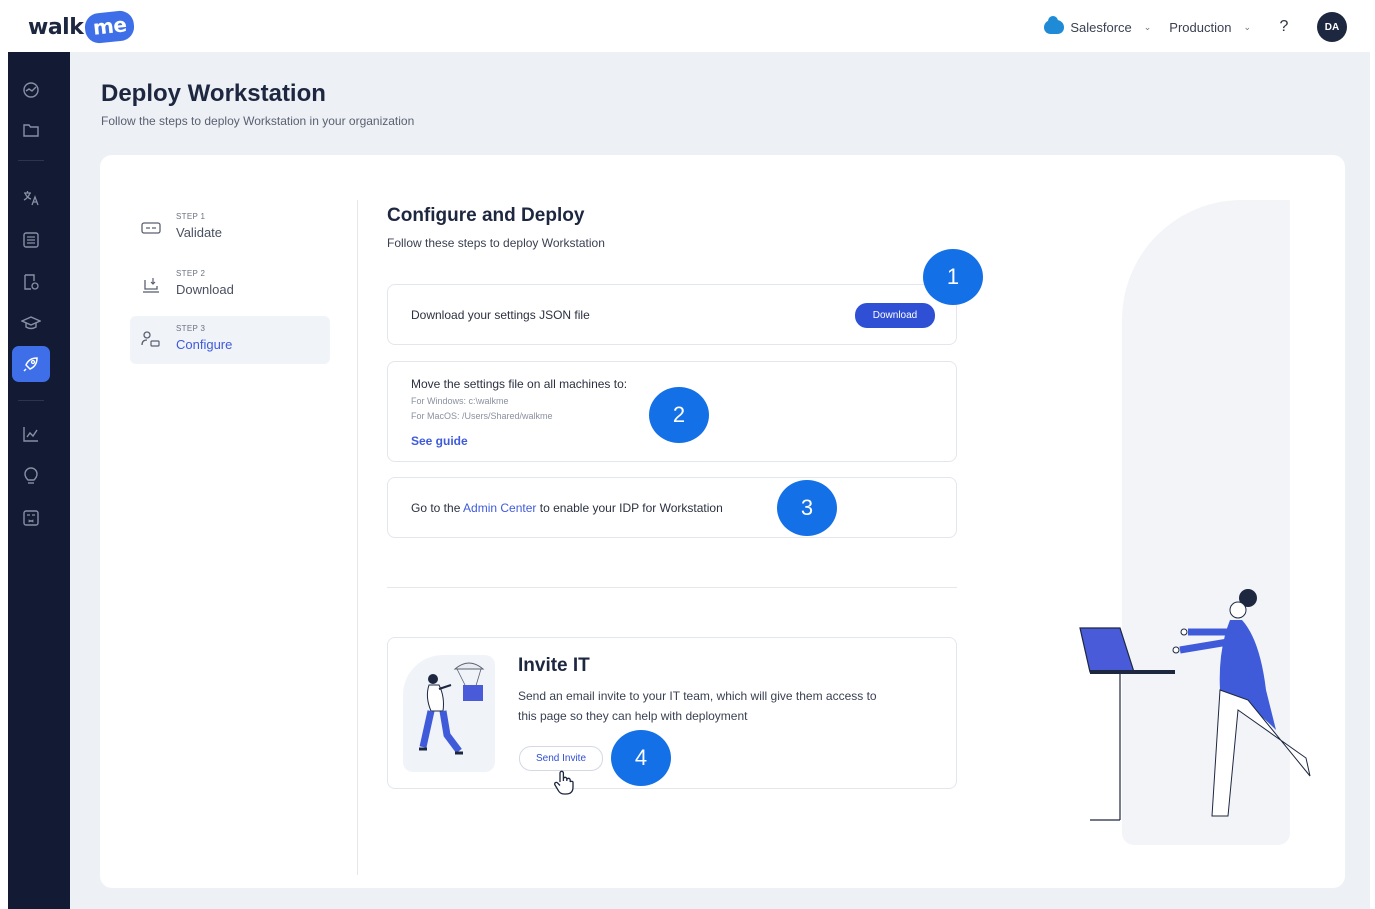 The width and height of the screenshot is (1375, 909). What do you see at coordinates (564, 786) in the screenshot?
I see `hand-cursor-icon` at bounding box center [564, 786].